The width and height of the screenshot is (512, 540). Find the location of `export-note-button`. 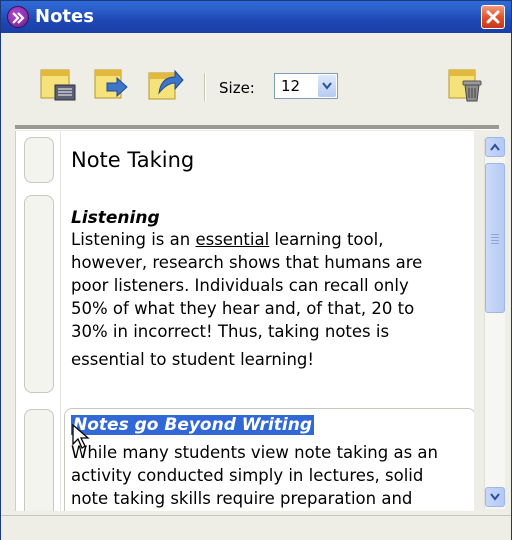

export-note-button is located at coordinates (166, 85).